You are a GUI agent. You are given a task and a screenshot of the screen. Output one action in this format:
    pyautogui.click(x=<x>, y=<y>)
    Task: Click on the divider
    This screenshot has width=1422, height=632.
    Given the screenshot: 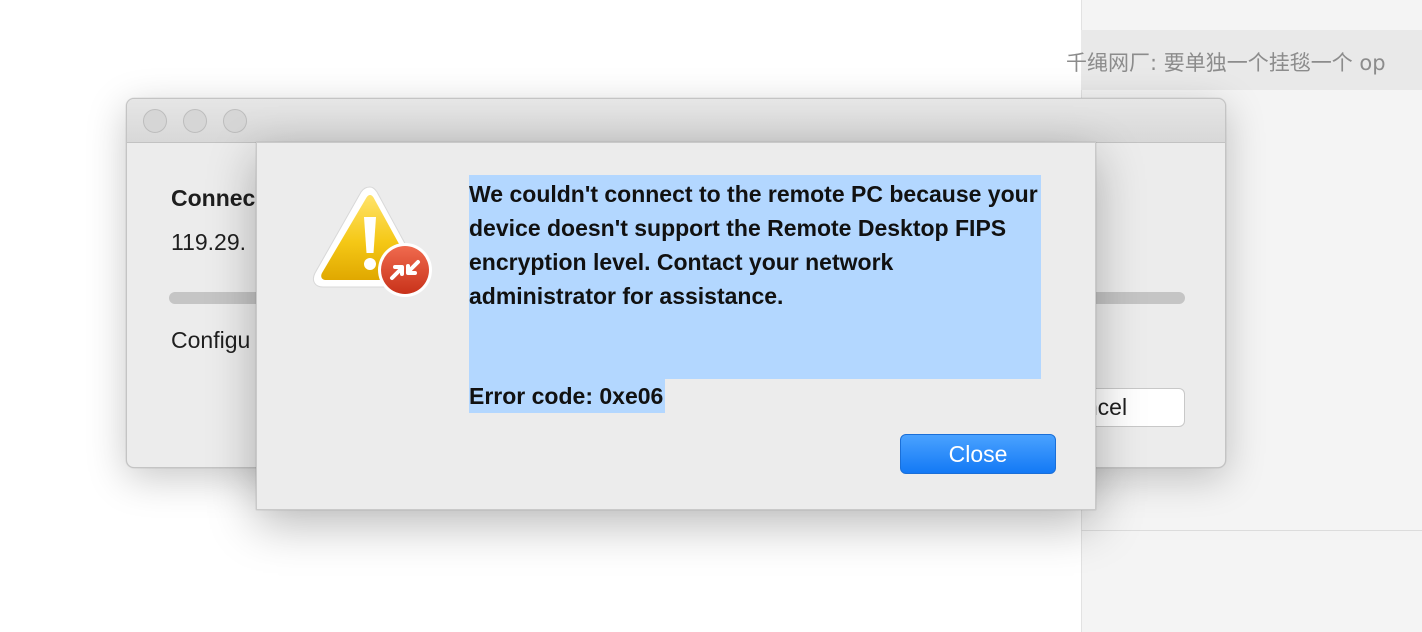 What is the action you would take?
    pyautogui.click(x=1251, y=530)
    